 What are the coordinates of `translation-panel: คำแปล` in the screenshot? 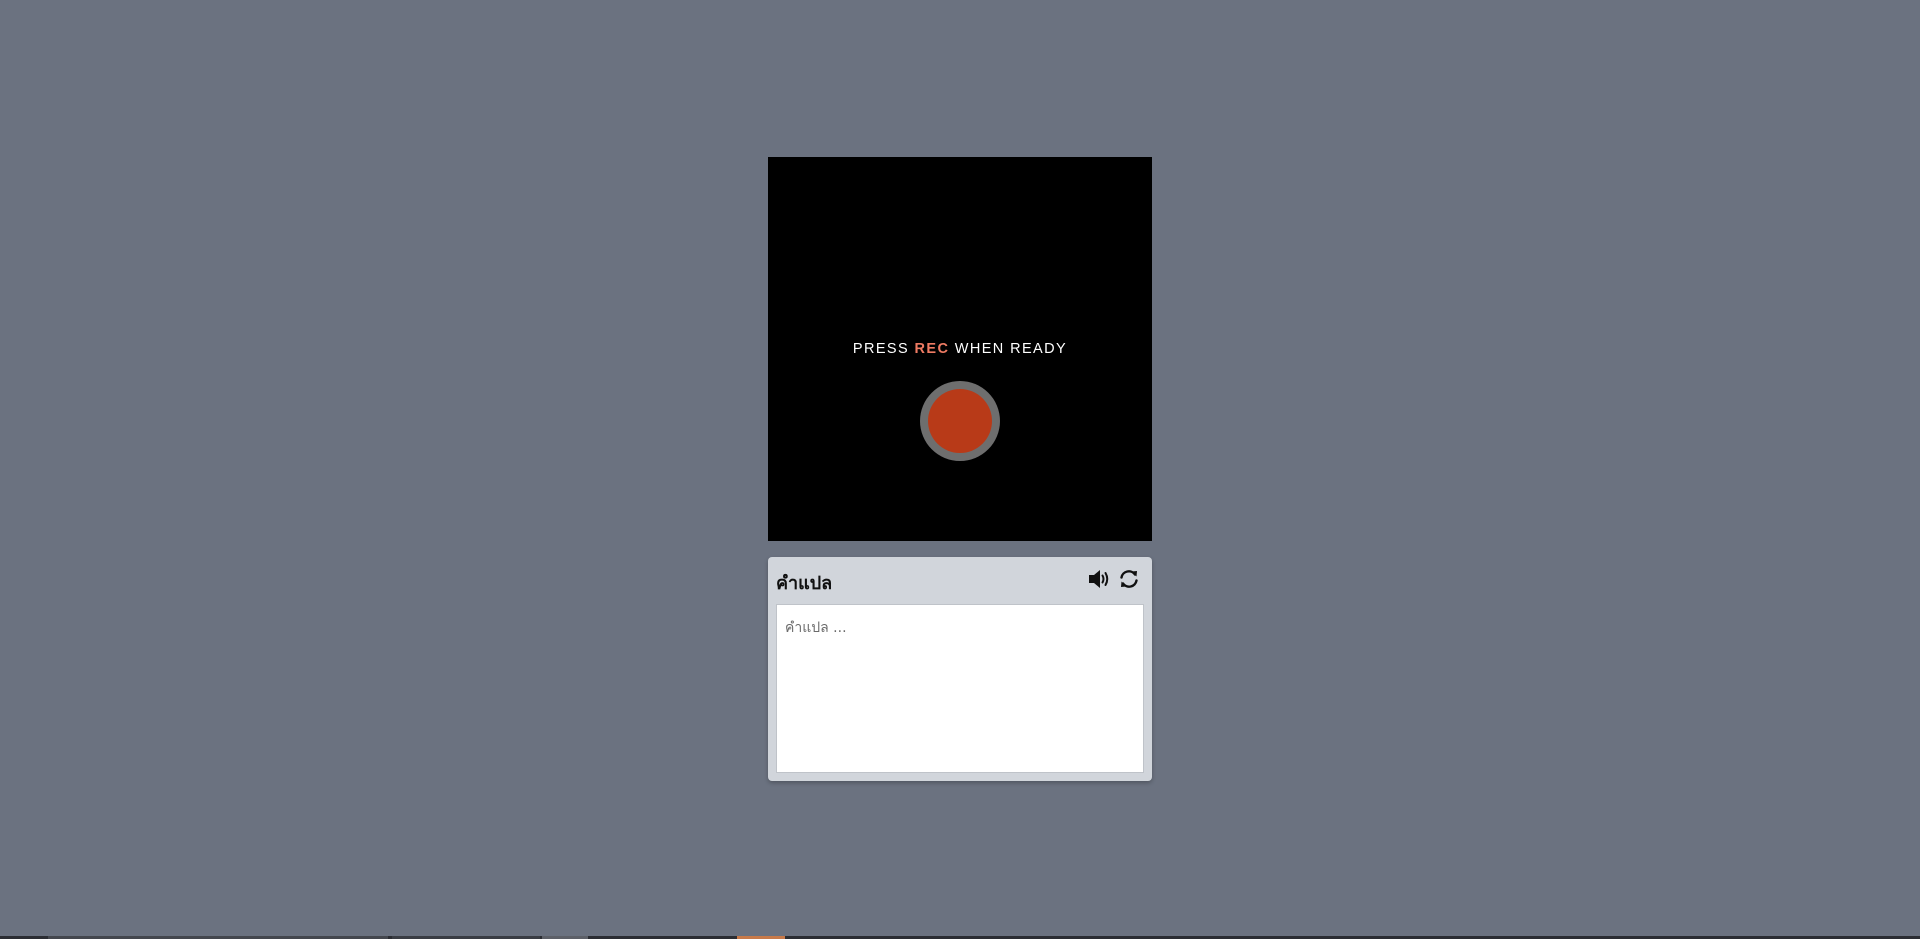 It's located at (960, 669).